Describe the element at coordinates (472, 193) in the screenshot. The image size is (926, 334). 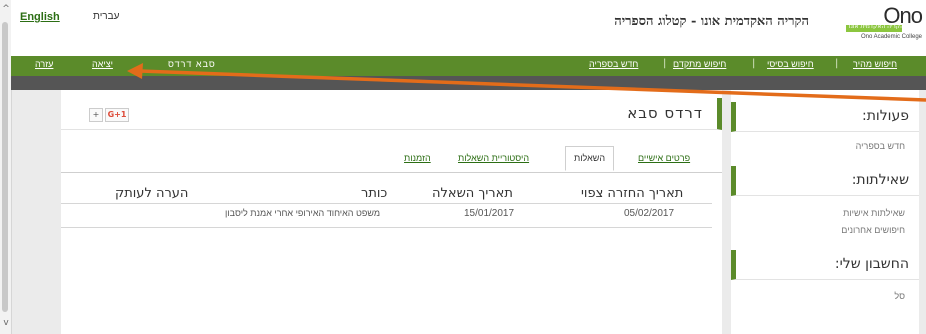
I see `col-loan-date: תאריך השאלה` at that location.